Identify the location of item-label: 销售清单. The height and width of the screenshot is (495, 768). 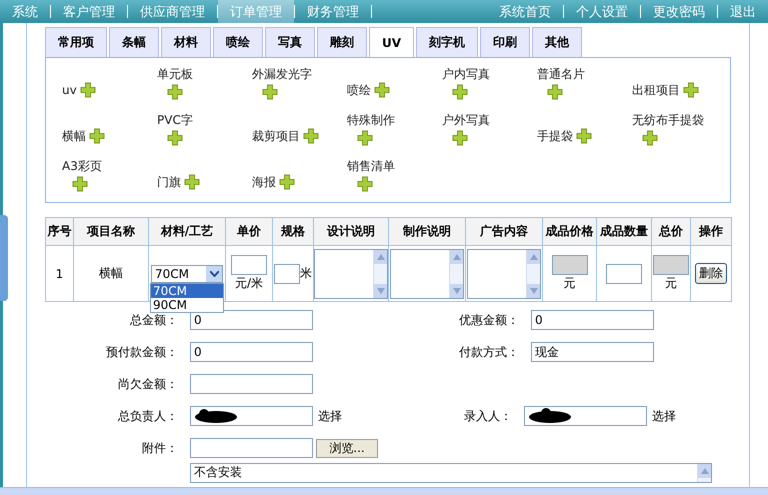
(371, 166).